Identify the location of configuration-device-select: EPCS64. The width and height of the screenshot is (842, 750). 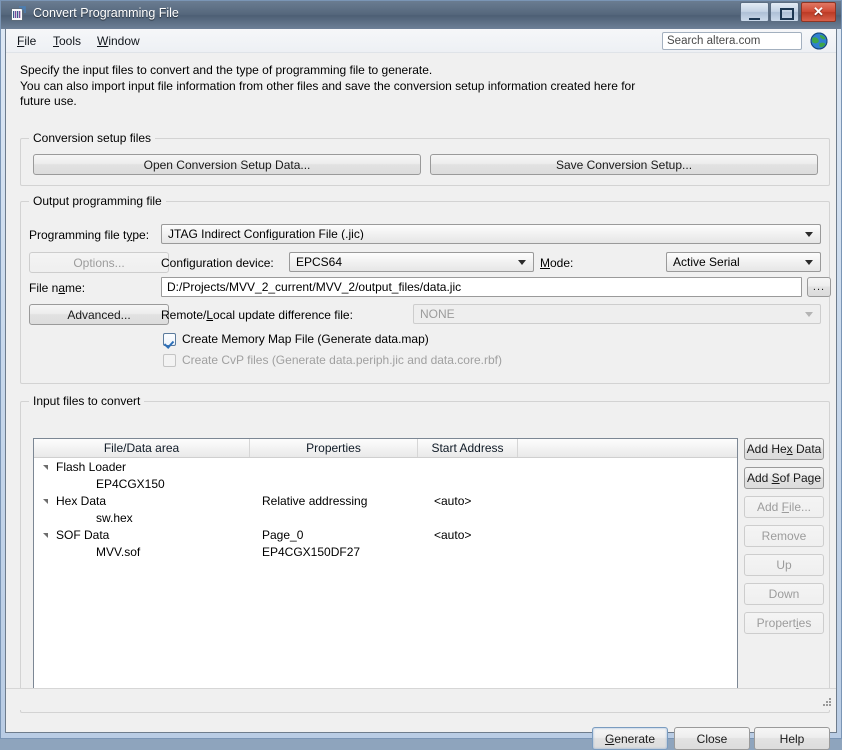
(411, 262).